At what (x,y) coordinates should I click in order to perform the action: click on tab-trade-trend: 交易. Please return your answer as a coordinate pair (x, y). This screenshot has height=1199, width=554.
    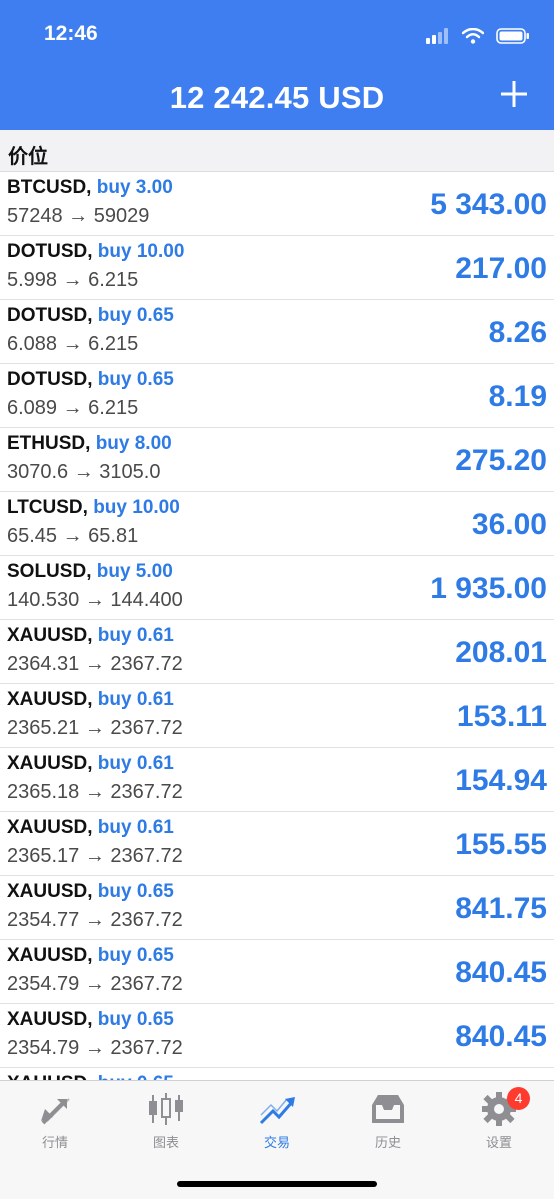
    Looking at the image, I should click on (277, 1121).